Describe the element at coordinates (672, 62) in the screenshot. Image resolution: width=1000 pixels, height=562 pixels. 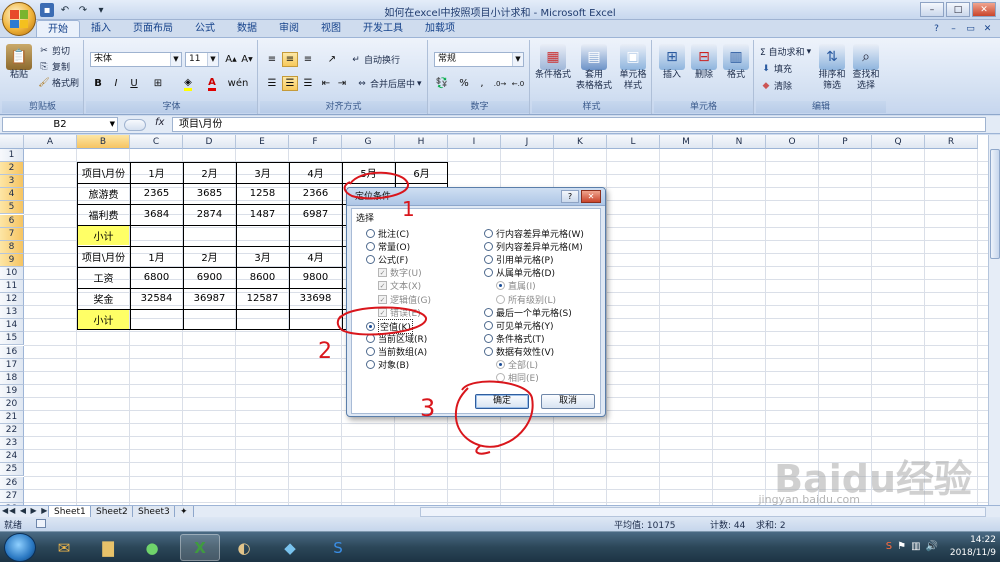
I see `insert-cells-button: ⊞ 插入` at that location.